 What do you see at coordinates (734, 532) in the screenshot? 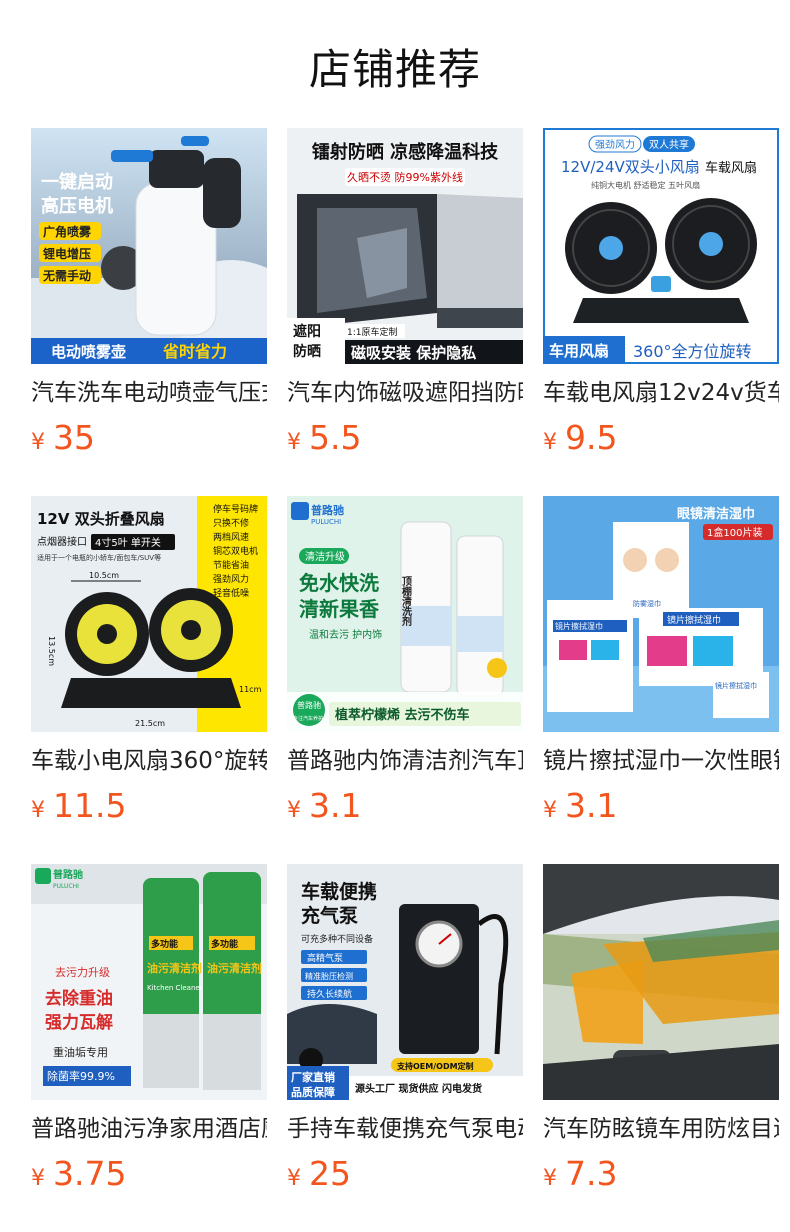
I see `image-text: 1盒100片装` at bounding box center [734, 532].